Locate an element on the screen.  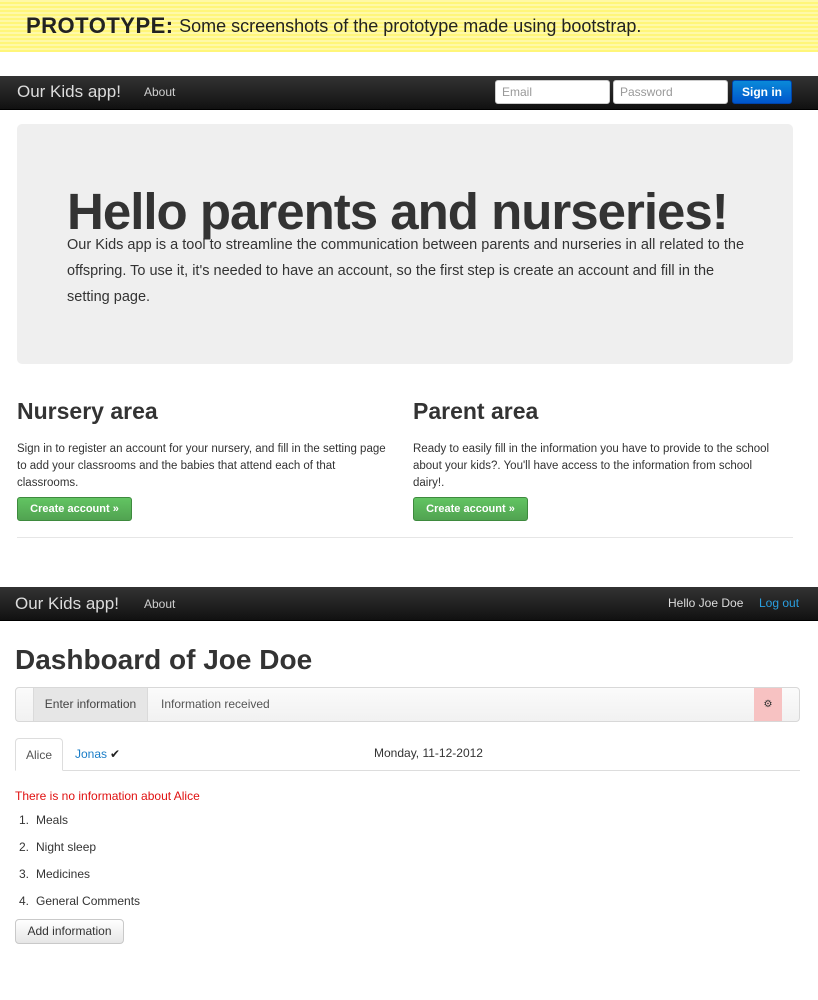
tab-jonas-label: Jonas is located at coordinates (91, 754).